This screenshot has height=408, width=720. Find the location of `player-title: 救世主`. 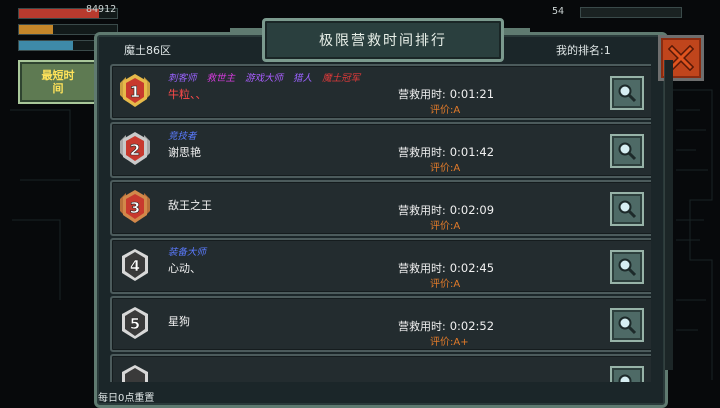

player-title: 救世主 is located at coordinates (221, 78).